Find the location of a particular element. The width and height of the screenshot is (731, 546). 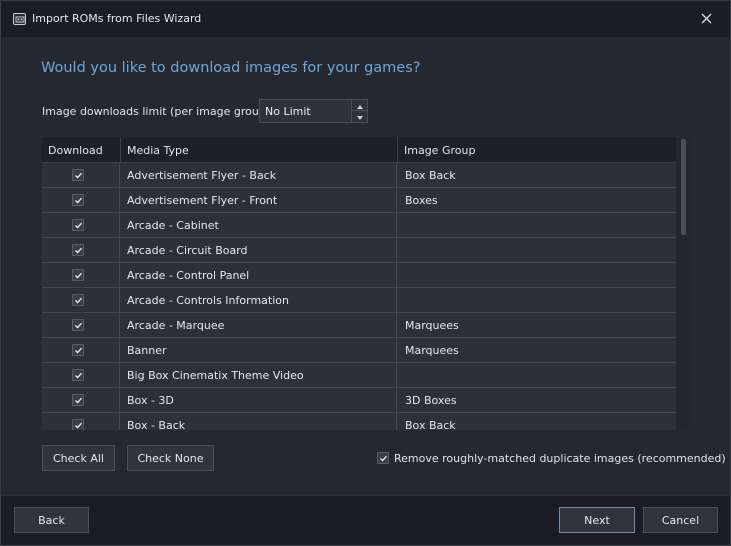

table-row: Arcade - Controls Information is located at coordinates (359, 300).